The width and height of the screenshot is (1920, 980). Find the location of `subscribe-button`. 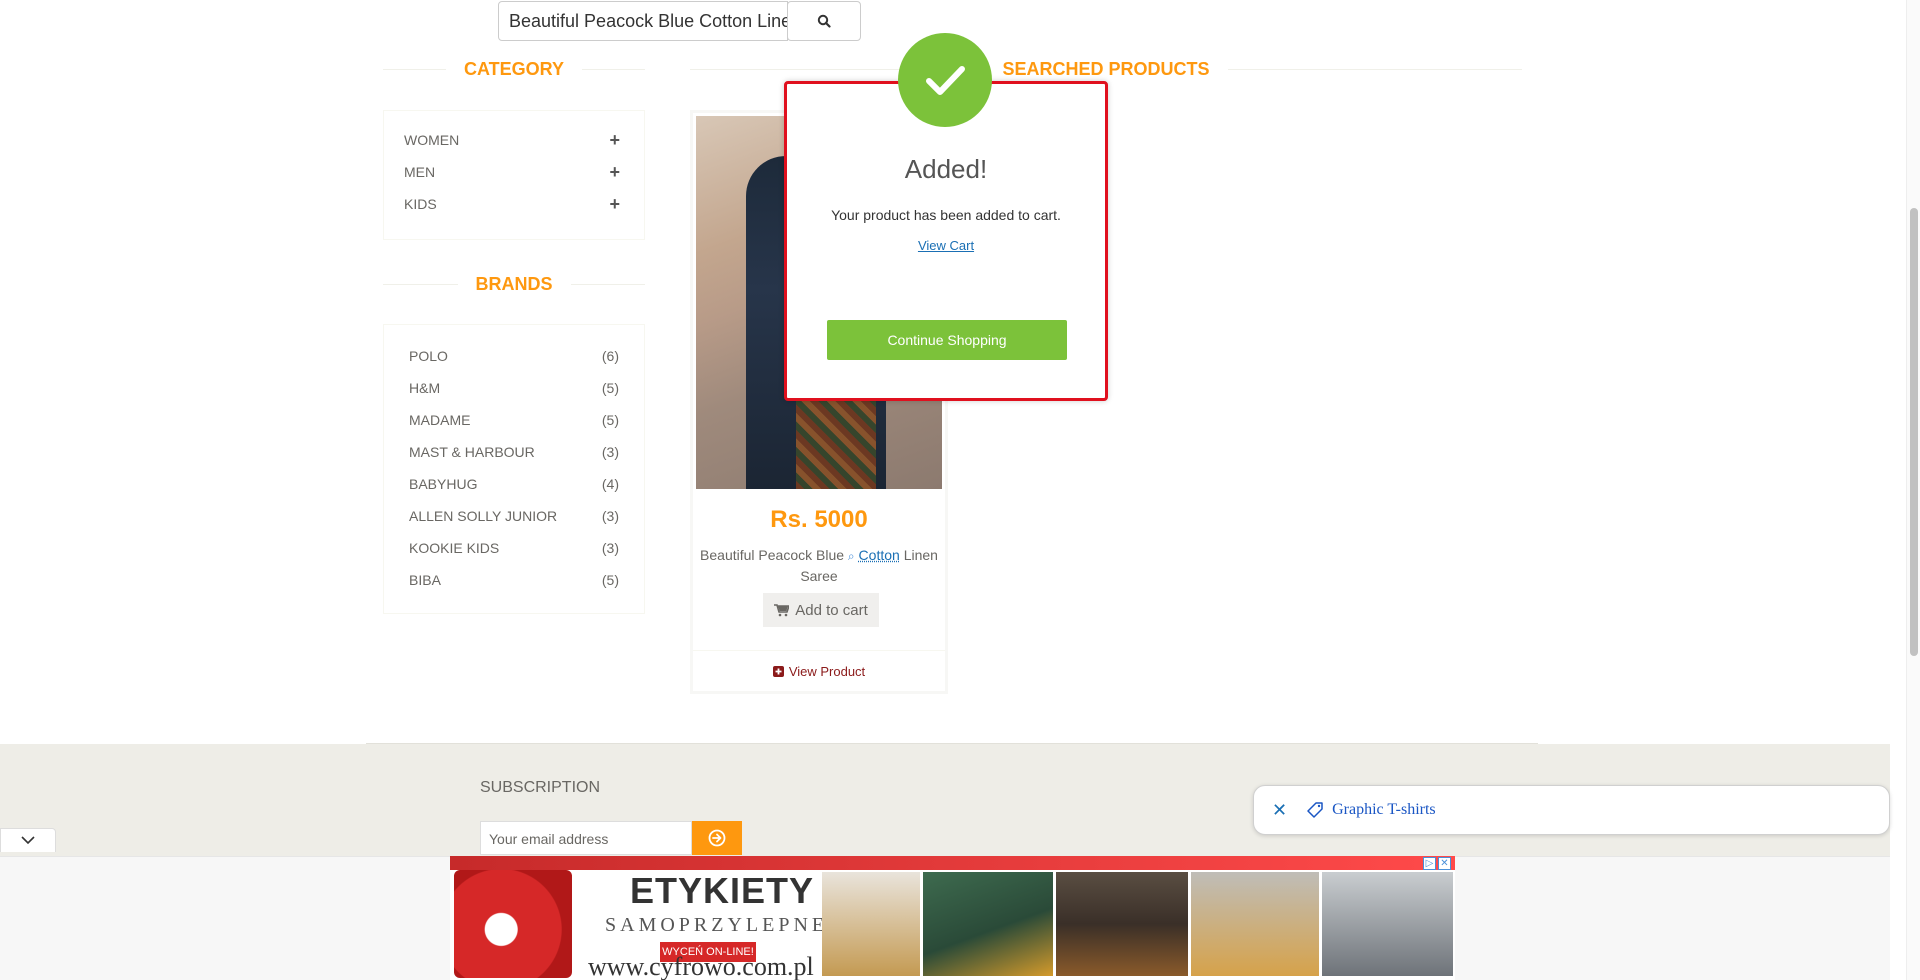

subscribe-button is located at coordinates (717, 838).